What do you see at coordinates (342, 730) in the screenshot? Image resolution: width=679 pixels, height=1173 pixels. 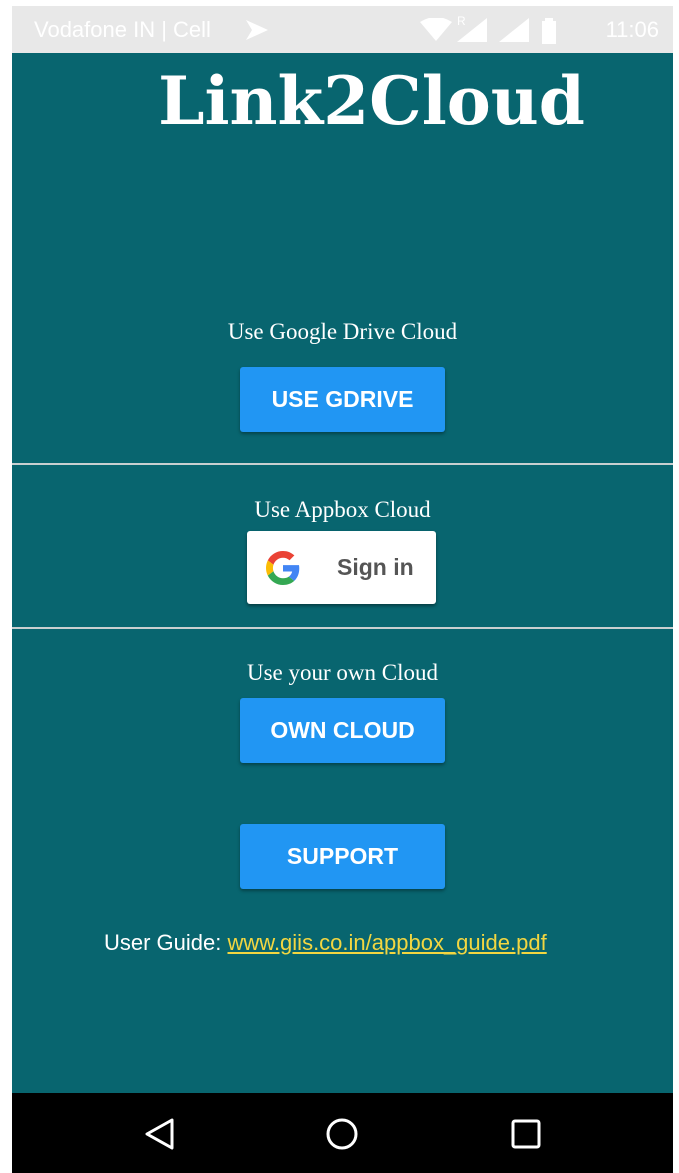 I see `own-cloud-button: OWN CLOUD` at bounding box center [342, 730].